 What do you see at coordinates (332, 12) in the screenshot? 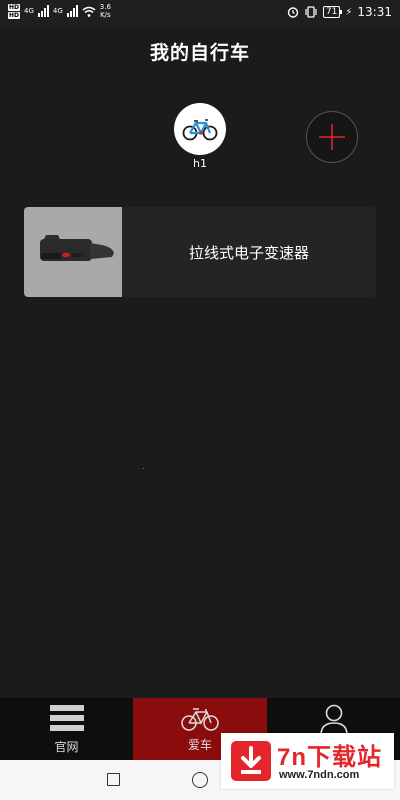
I see `battery-icon: 71` at bounding box center [332, 12].